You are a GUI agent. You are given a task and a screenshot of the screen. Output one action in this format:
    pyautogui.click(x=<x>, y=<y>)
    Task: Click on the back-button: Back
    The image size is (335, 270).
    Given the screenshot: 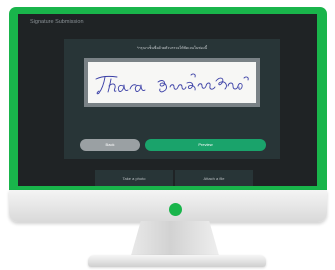 What is the action you would take?
    pyautogui.click(x=110, y=145)
    